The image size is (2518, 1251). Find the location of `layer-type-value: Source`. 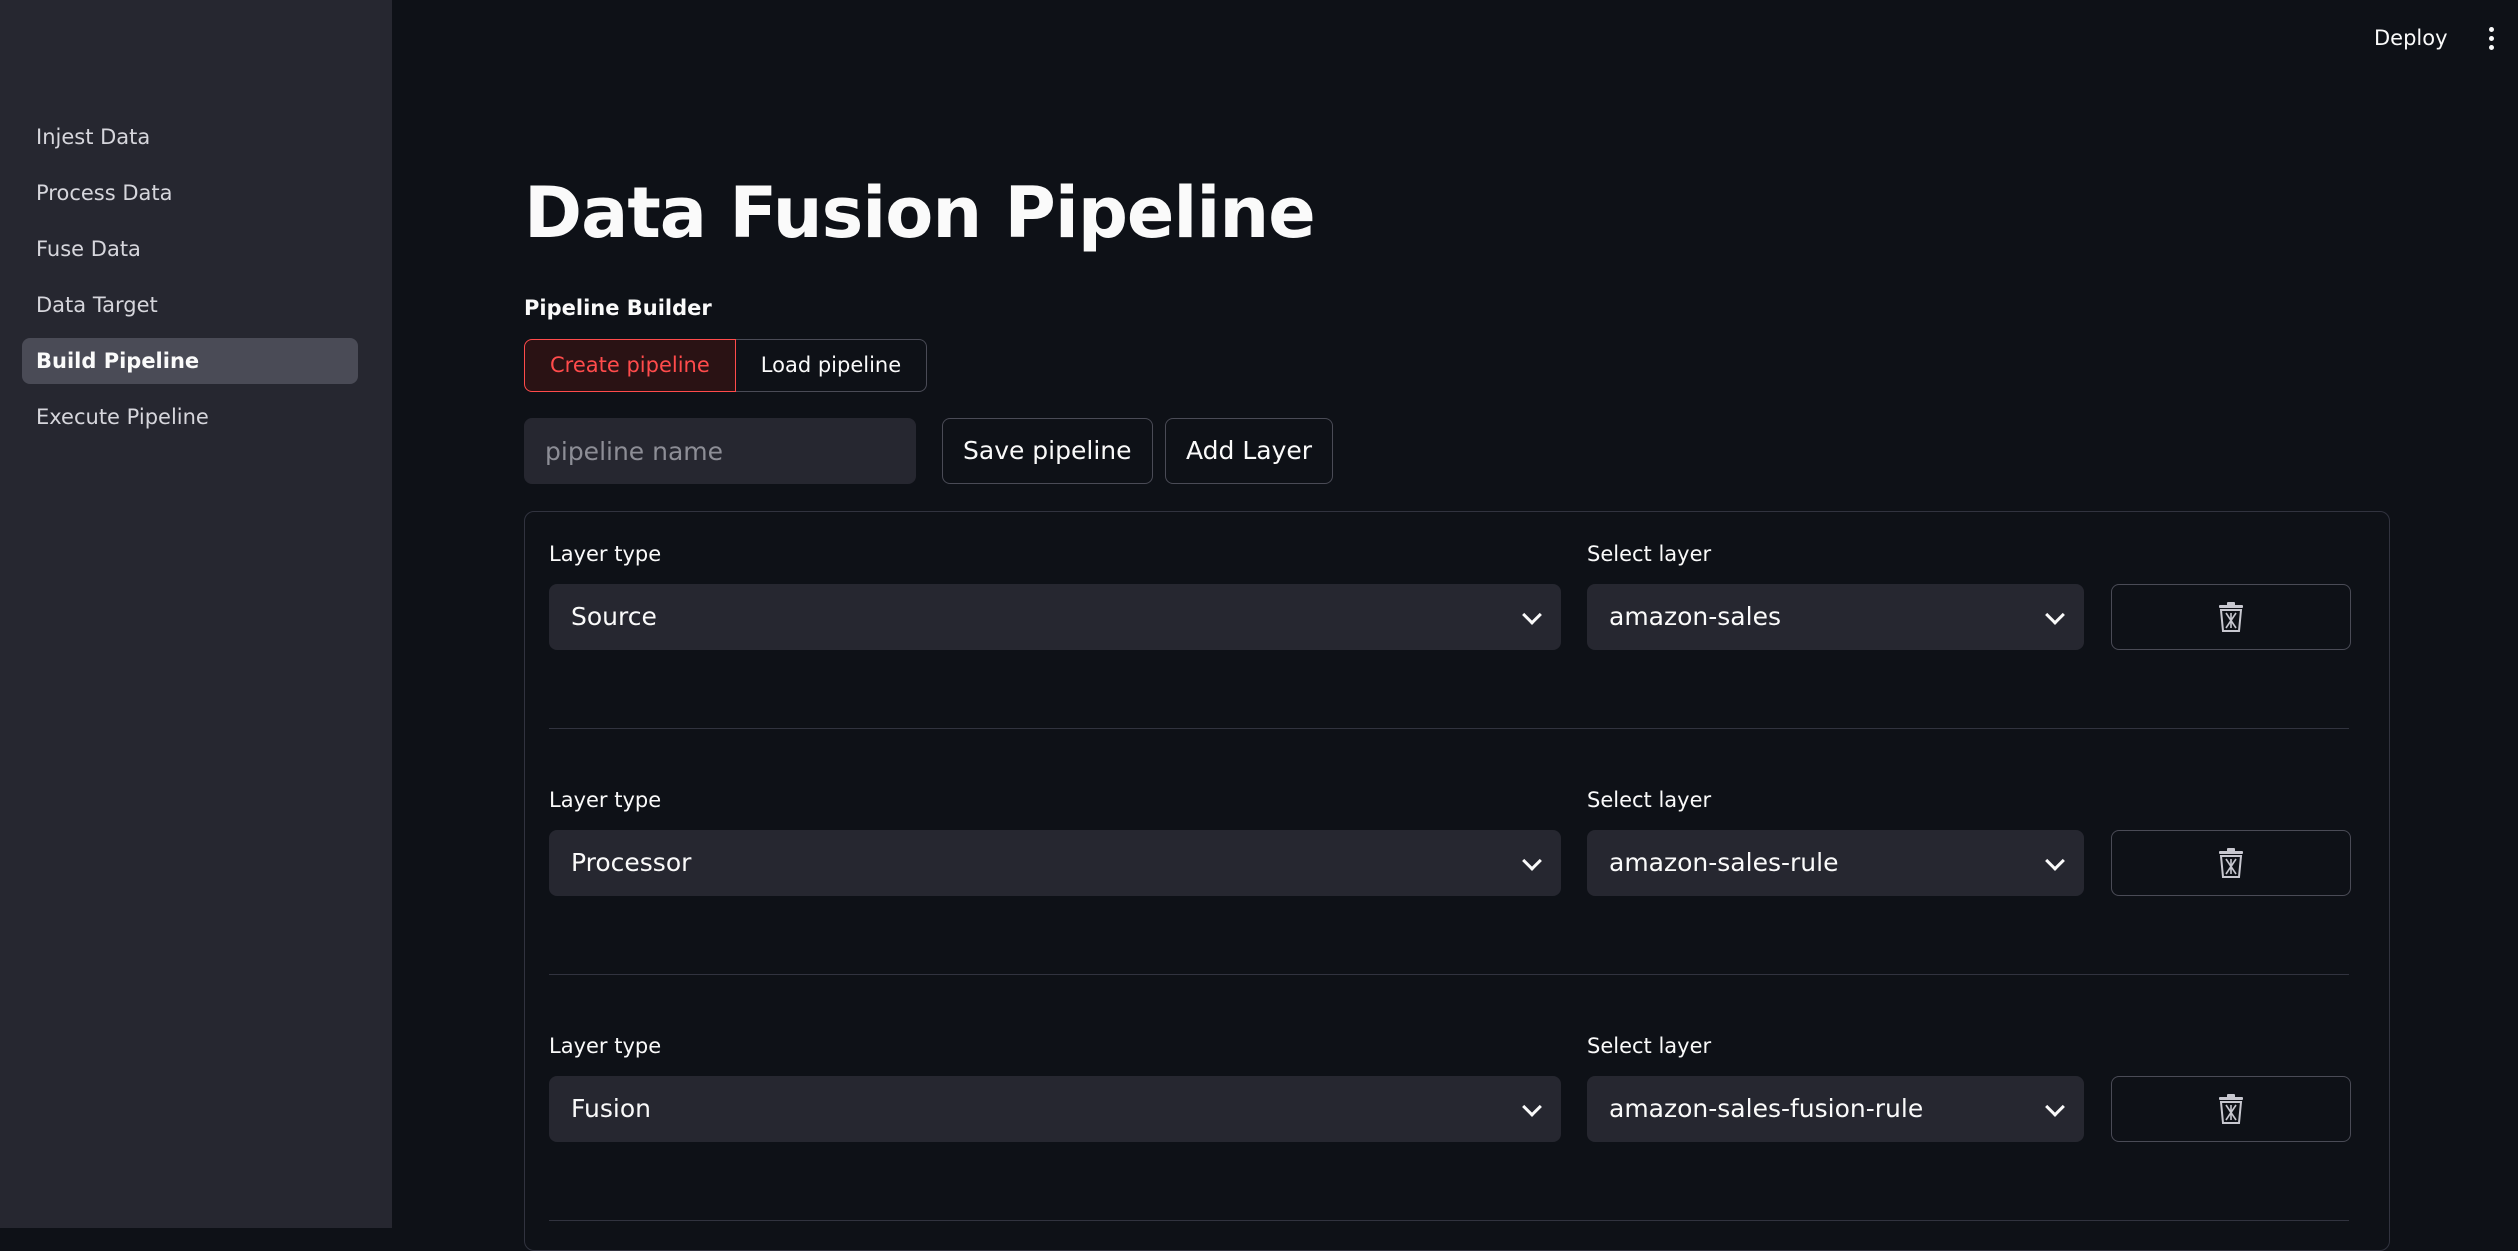

layer-type-value: Source is located at coordinates (614, 616).